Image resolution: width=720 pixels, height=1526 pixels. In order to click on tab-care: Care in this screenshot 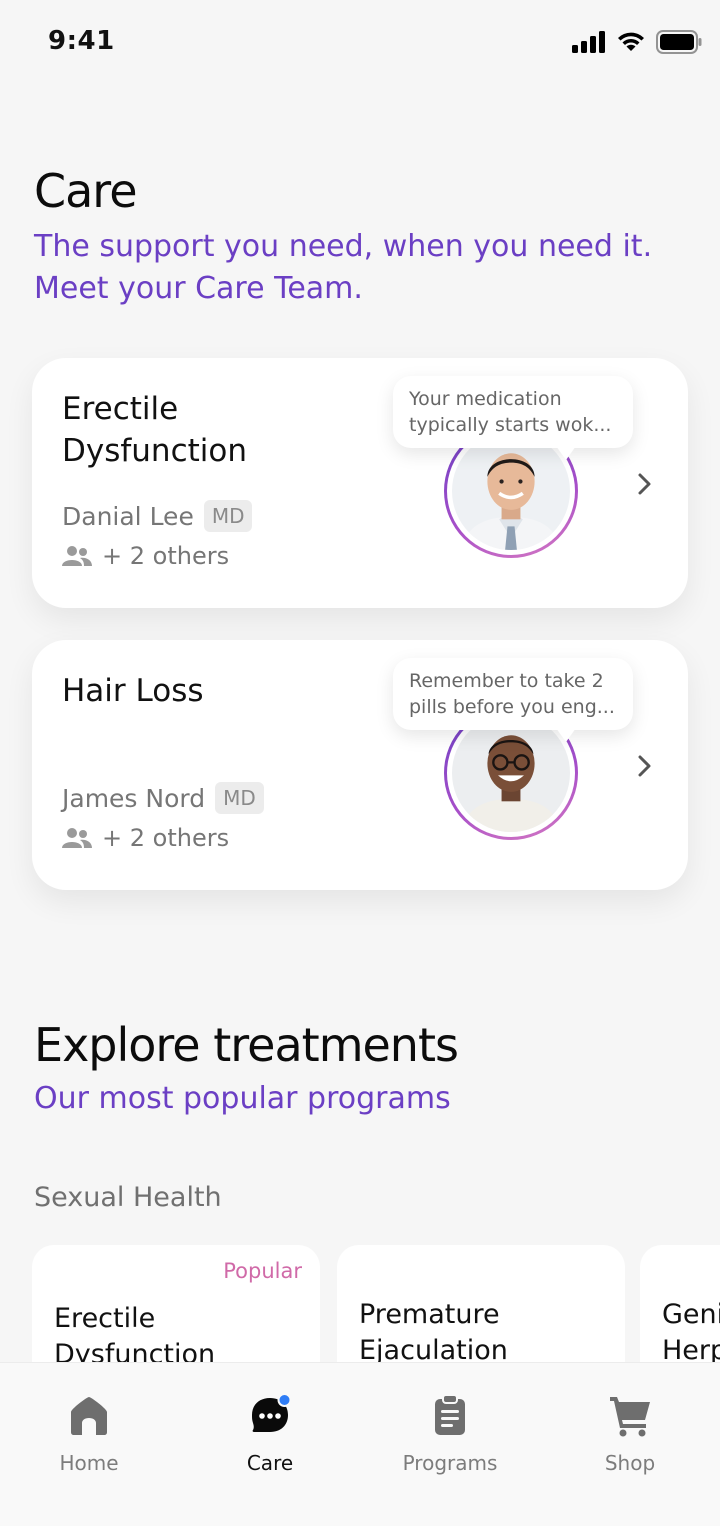, I will do `click(270, 1434)`.